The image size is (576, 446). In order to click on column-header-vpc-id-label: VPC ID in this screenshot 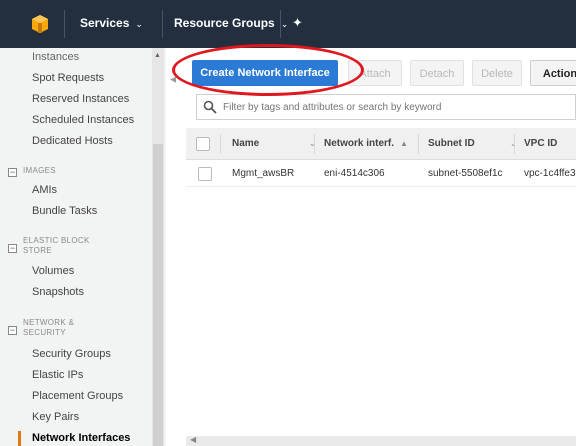, I will do `click(541, 143)`.